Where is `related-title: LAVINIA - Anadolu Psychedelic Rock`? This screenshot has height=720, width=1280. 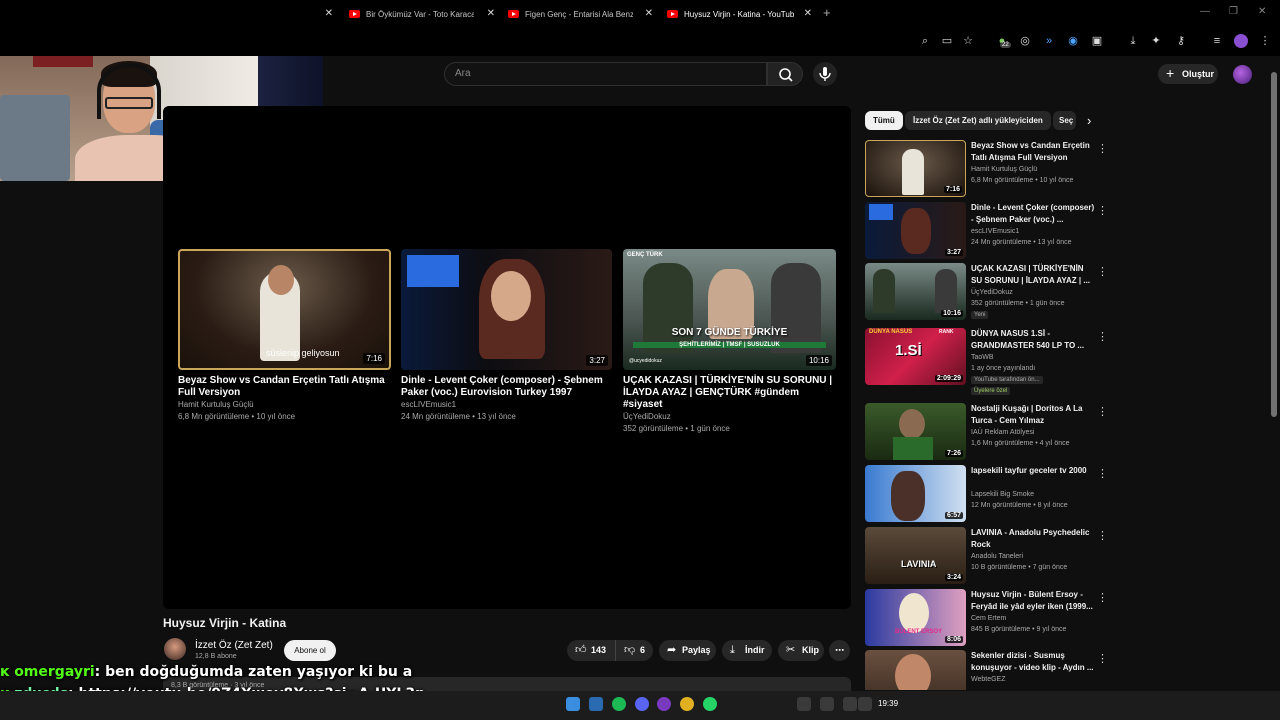 related-title: LAVINIA - Anadolu Psychedelic Rock is located at coordinates (1033, 539).